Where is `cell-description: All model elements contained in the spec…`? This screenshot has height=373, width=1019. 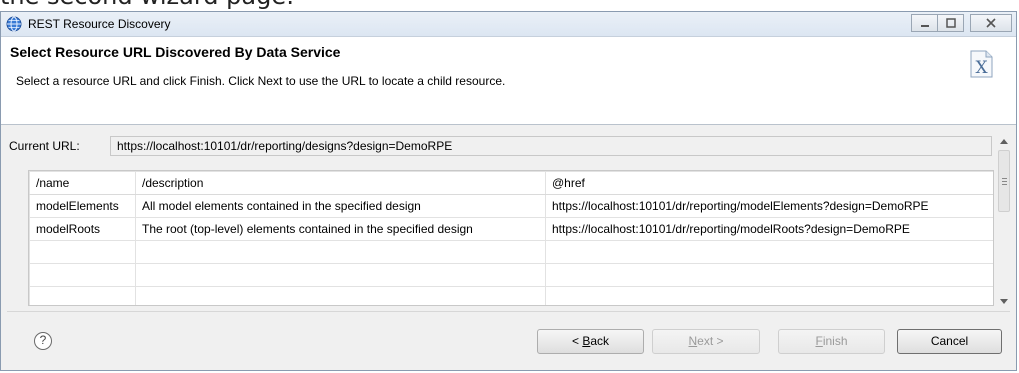 cell-description: All model elements contained in the spec… is located at coordinates (340, 206).